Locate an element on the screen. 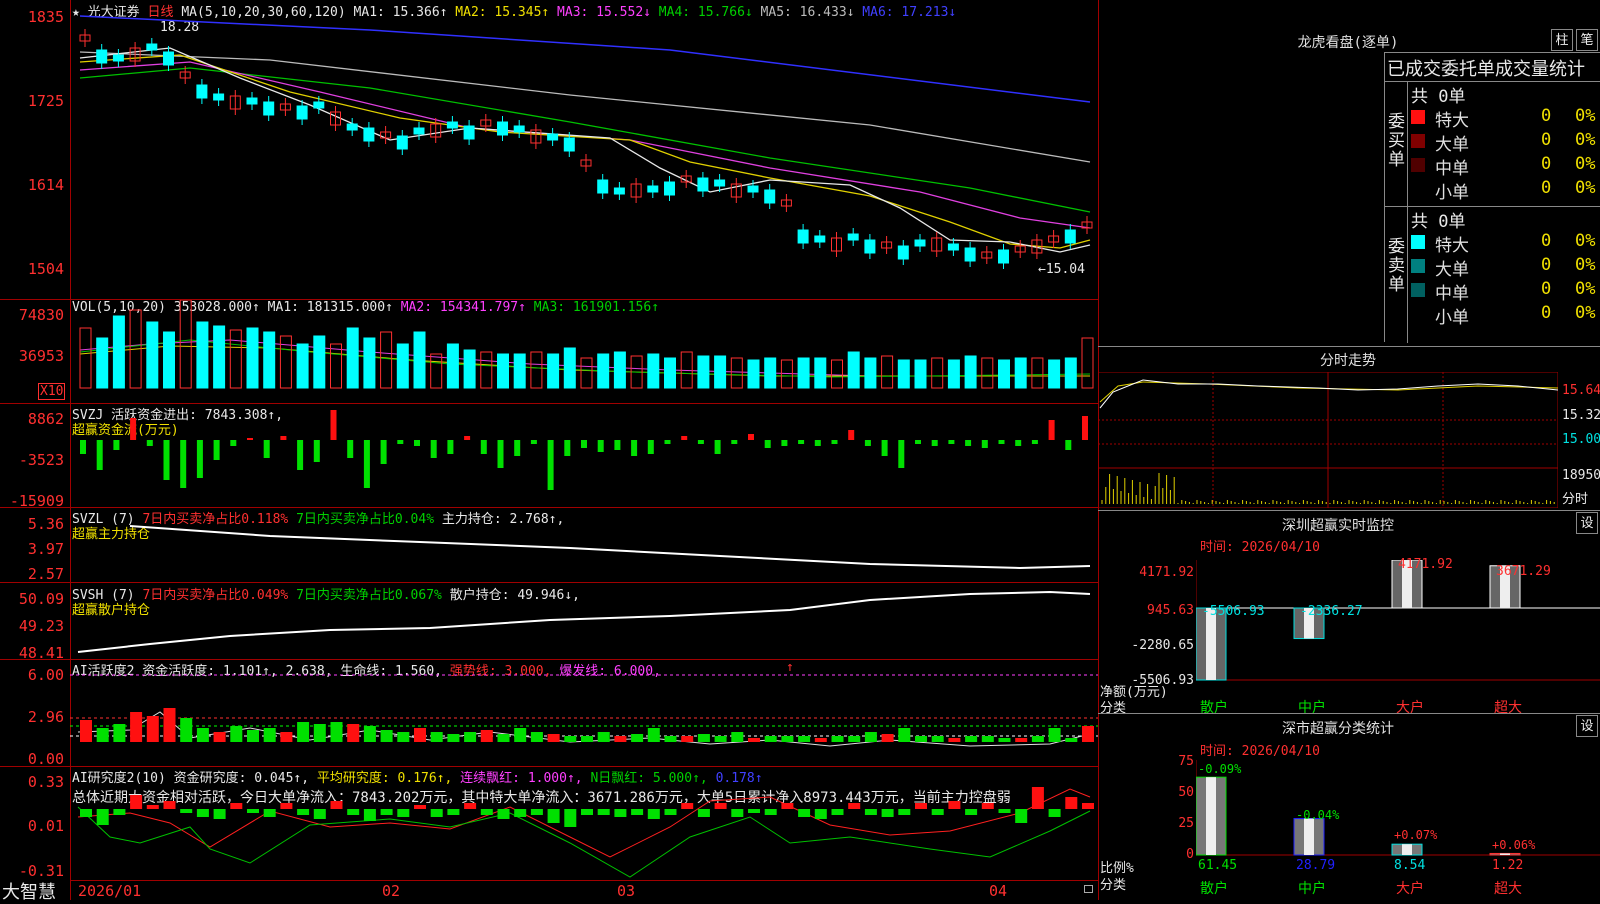 This screenshot has width=1600, height=904. order-type-name: 特大 is located at coordinates (1452, 121).